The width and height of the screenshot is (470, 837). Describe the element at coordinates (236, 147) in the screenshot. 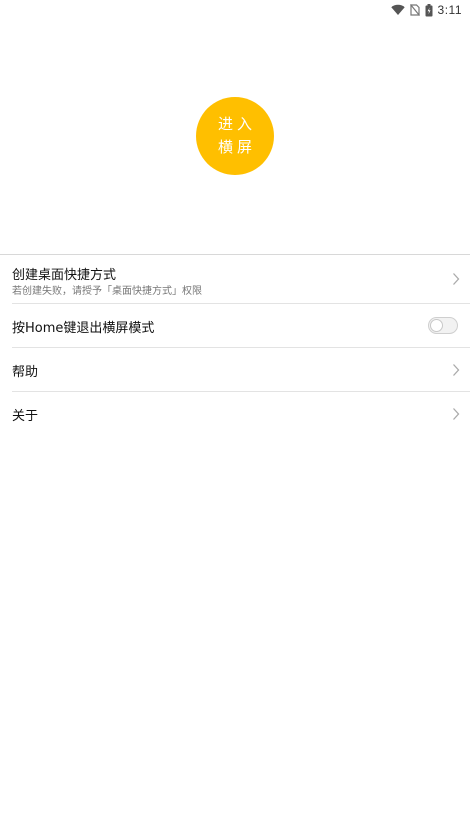

I see `enter-landscape-label-line2: 横屏` at that location.